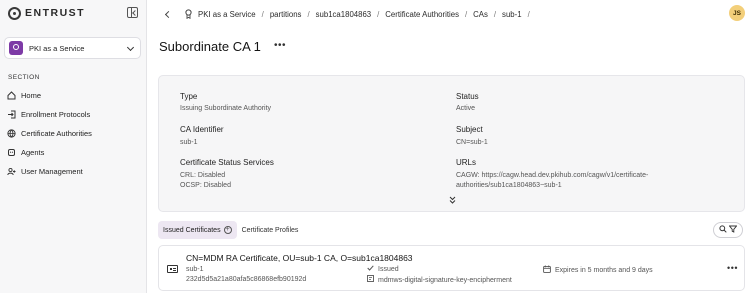 The width and height of the screenshot is (750, 293). I want to click on status-value: Active, so click(466, 108).